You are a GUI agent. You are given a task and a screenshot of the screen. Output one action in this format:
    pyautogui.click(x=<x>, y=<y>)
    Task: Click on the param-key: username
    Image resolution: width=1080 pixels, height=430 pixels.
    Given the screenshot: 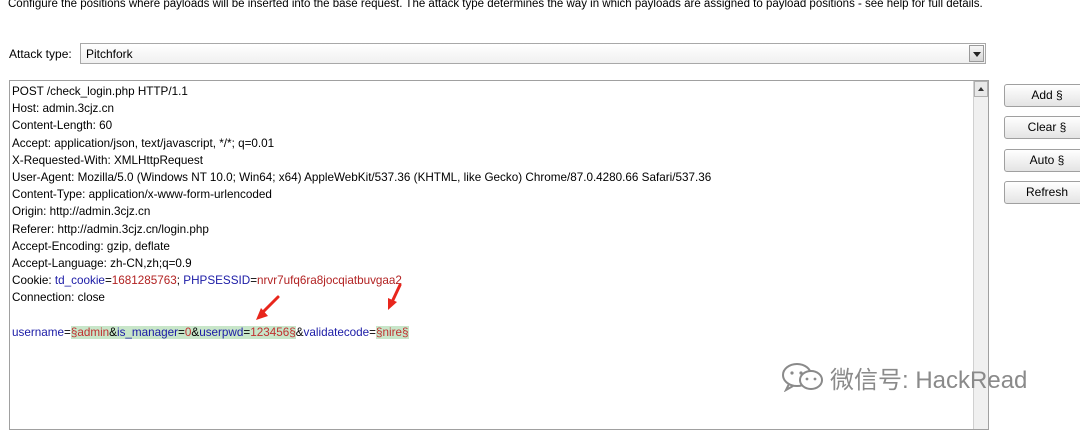 What is the action you would take?
    pyautogui.click(x=38, y=332)
    